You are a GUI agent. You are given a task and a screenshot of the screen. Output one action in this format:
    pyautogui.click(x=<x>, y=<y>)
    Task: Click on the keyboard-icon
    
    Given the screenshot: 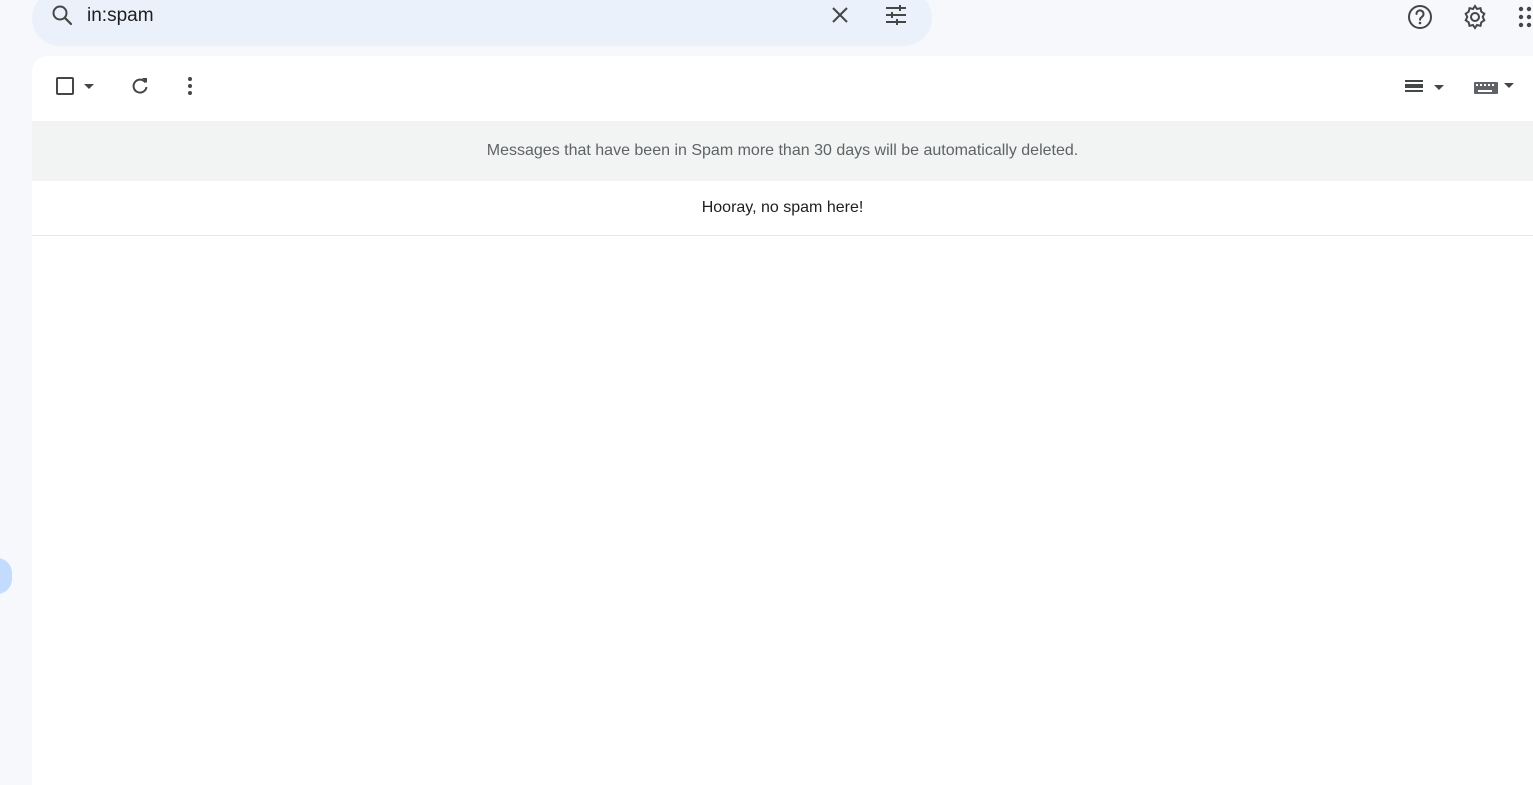 What is the action you would take?
    pyautogui.click(x=1497, y=86)
    